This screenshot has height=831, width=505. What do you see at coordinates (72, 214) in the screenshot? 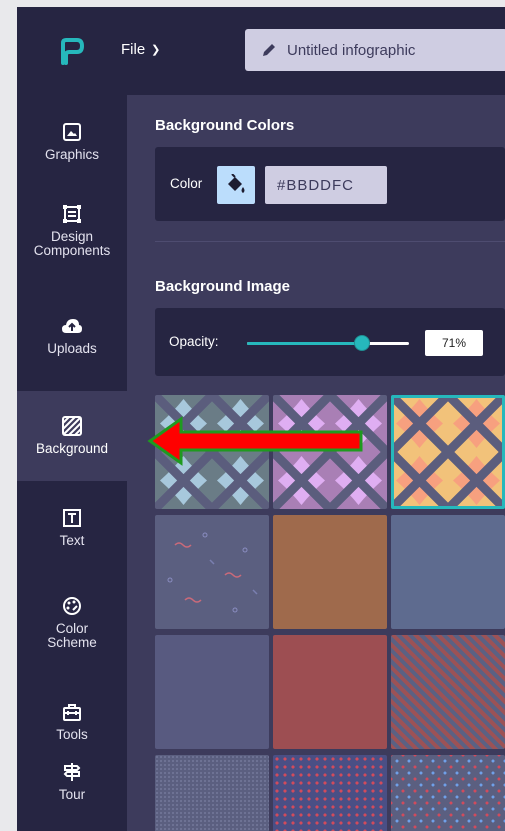
I see `components-icon` at bounding box center [72, 214].